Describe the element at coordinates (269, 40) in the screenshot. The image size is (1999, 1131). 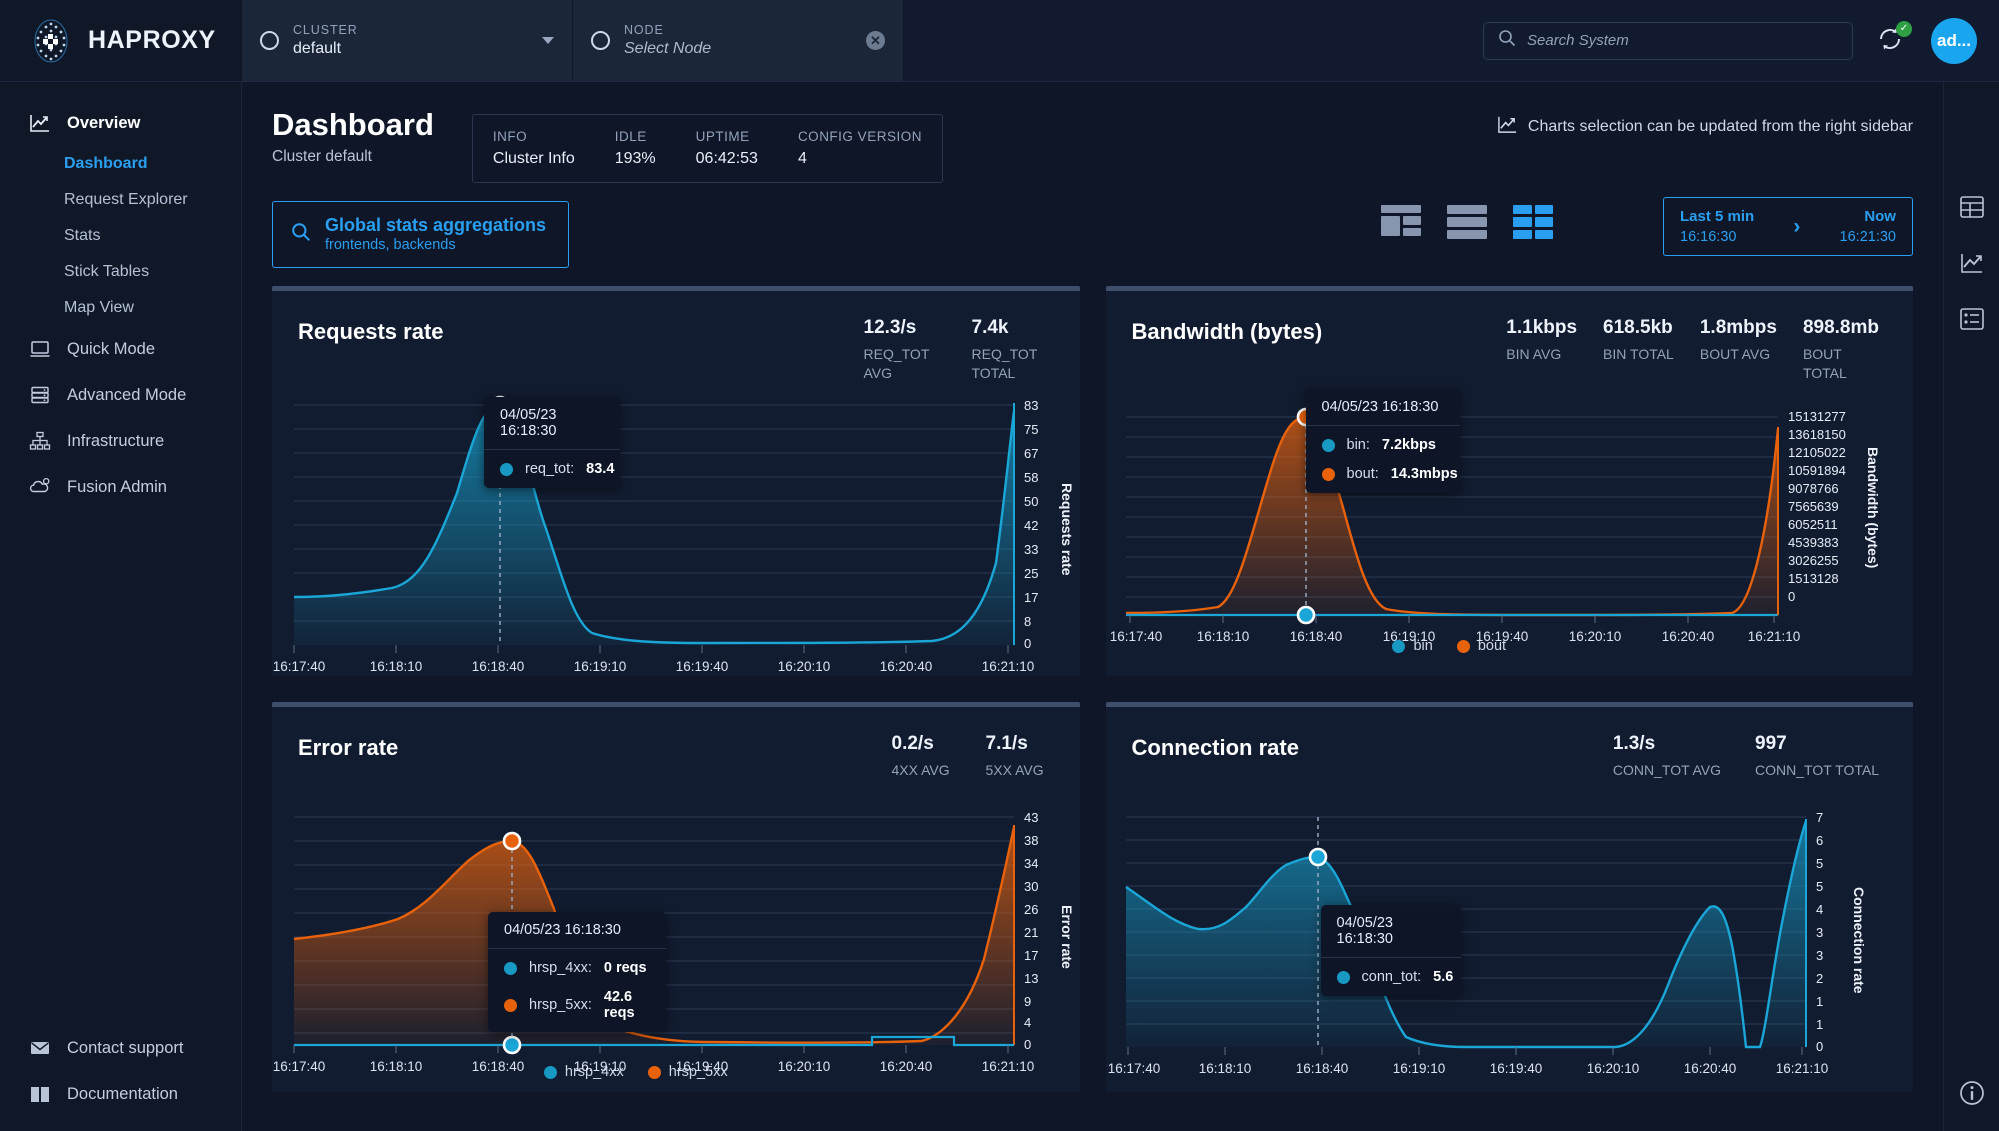
I see `radio-ring-icon` at that location.